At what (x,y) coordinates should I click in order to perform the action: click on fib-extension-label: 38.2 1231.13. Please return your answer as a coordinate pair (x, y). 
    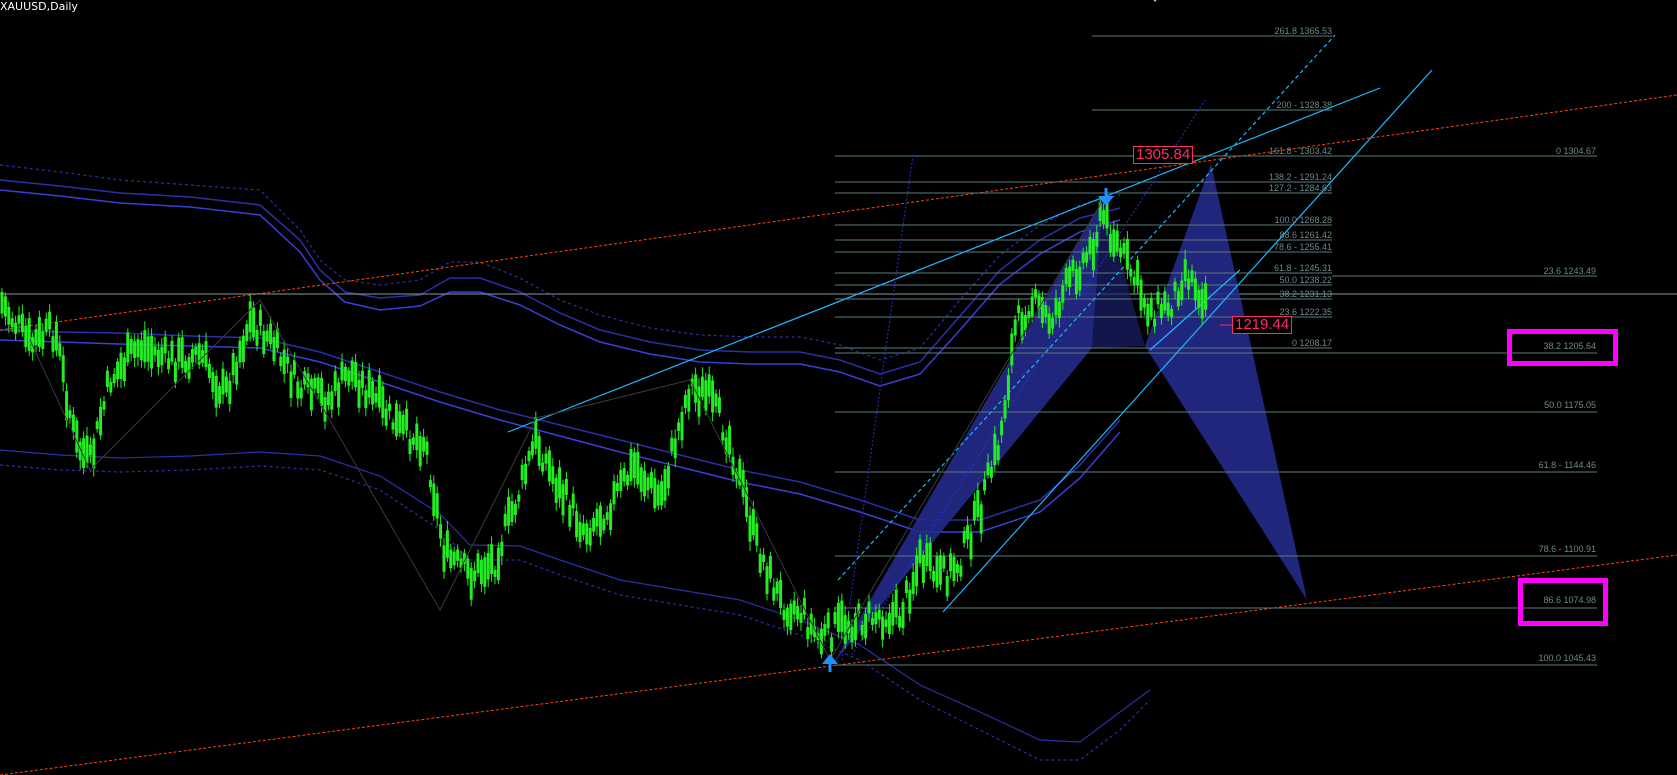
    Looking at the image, I should click on (1305, 294).